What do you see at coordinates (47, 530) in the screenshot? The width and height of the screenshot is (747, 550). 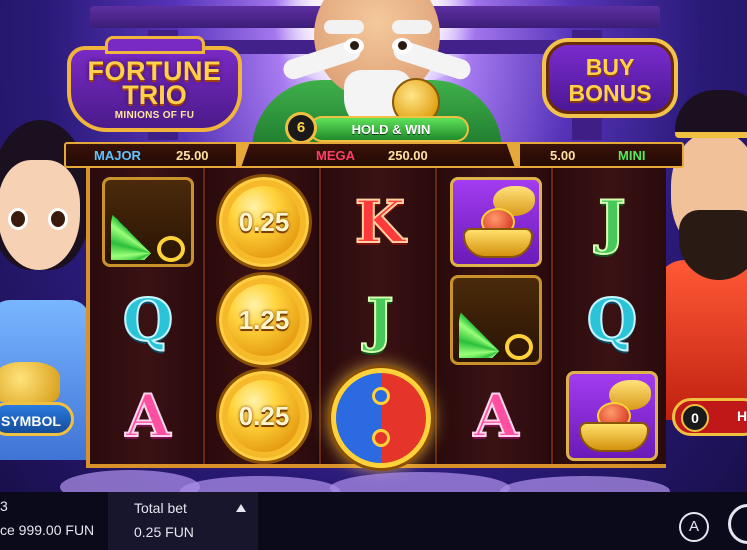 I see `balance-text: ce 999.00 FUN` at bounding box center [47, 530].